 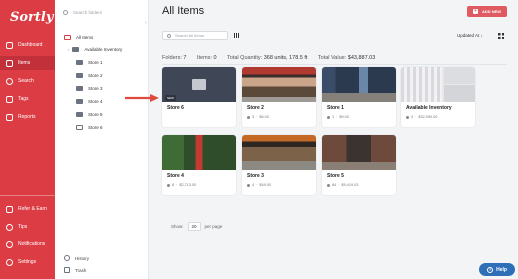 What do you see at coordinates (501, 269) in the screenshot?
I see `help-label: Help` at bounding box center [501, 269].